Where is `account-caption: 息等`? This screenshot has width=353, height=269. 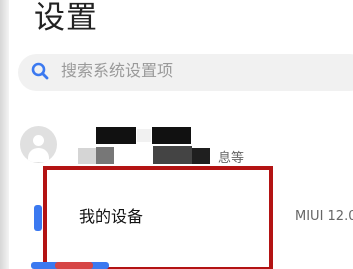
account-caption: 息等 is located at coordinates (231, 158).